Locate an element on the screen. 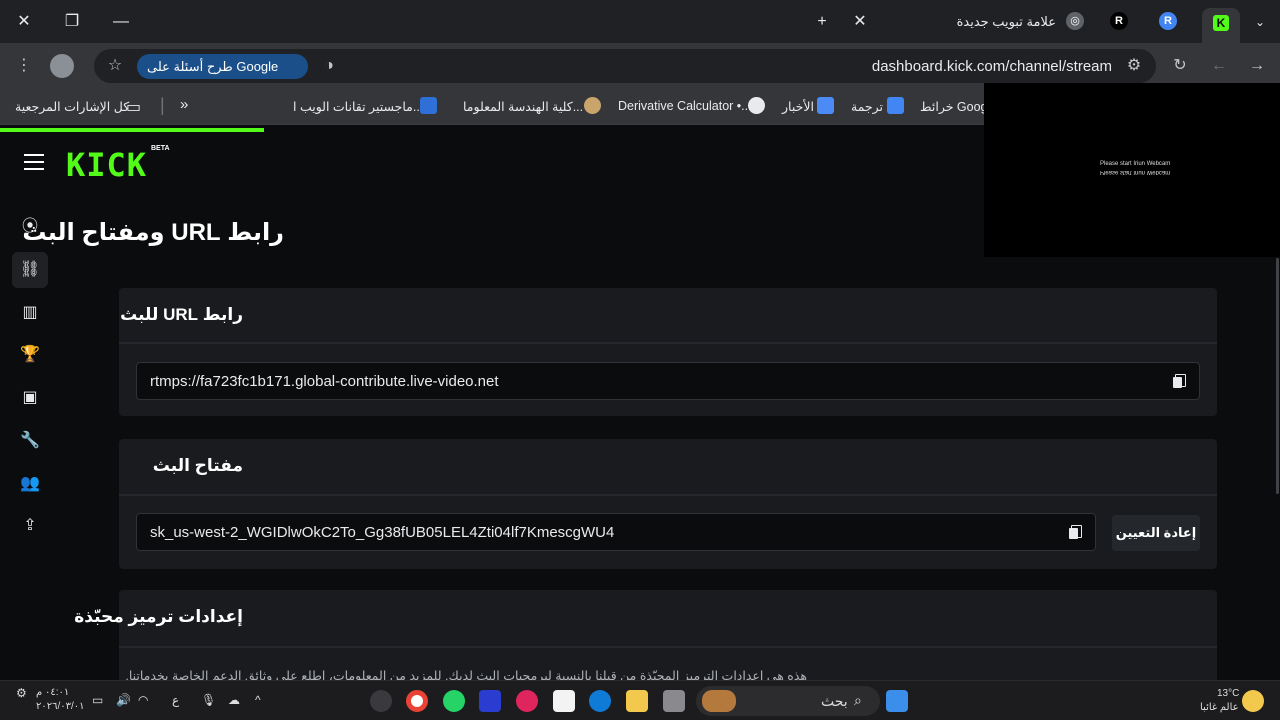 This screenshot has height=720, width=1280. weather-temp: 13°C is located at coordinates (1228, 693).